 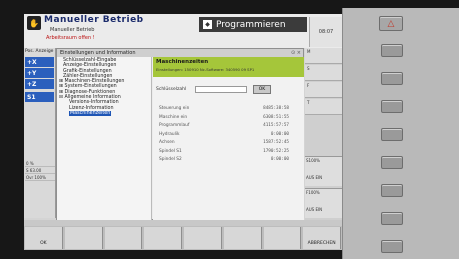 I want to click on time-value: 1587:52:45, so click(x=276, y=142).